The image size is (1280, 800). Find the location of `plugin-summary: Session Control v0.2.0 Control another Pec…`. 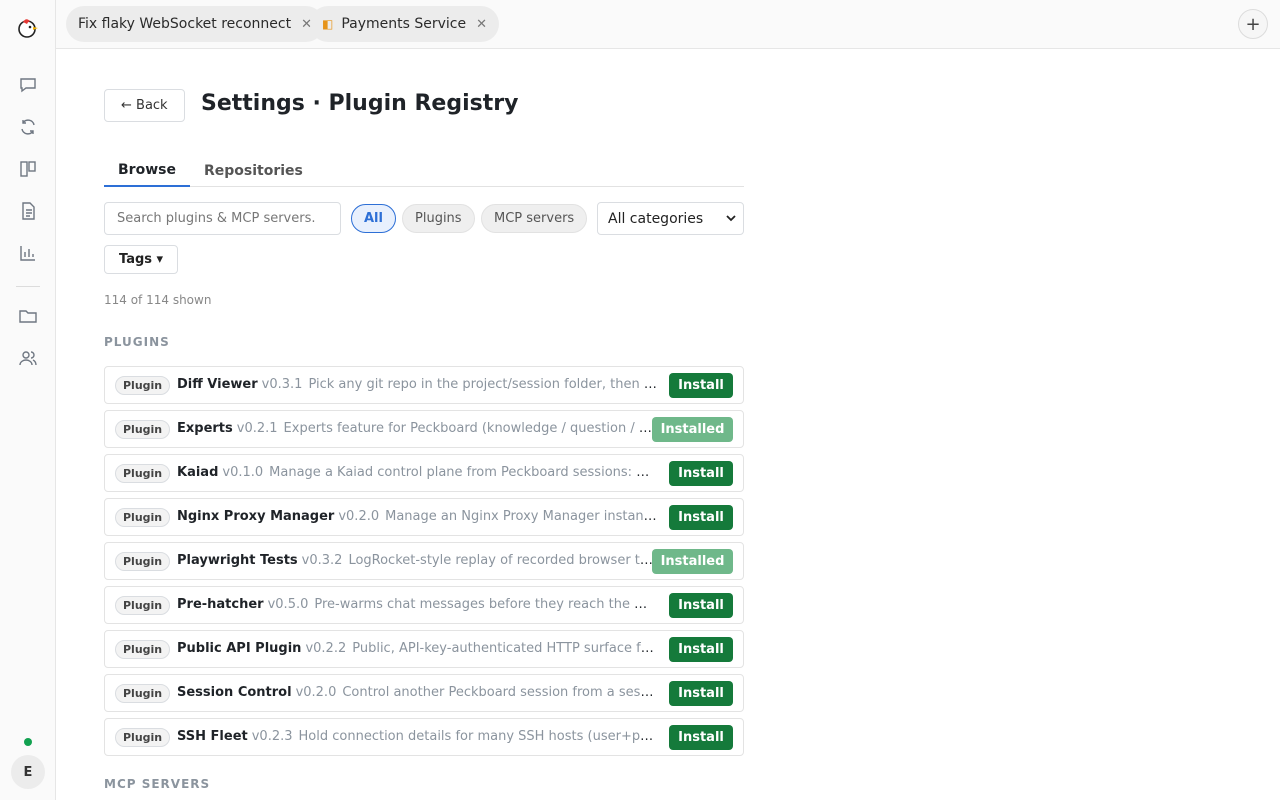

plugin-summary: Session Control v0.2.0 Control another Pec… is located at coordinates (417, 692).